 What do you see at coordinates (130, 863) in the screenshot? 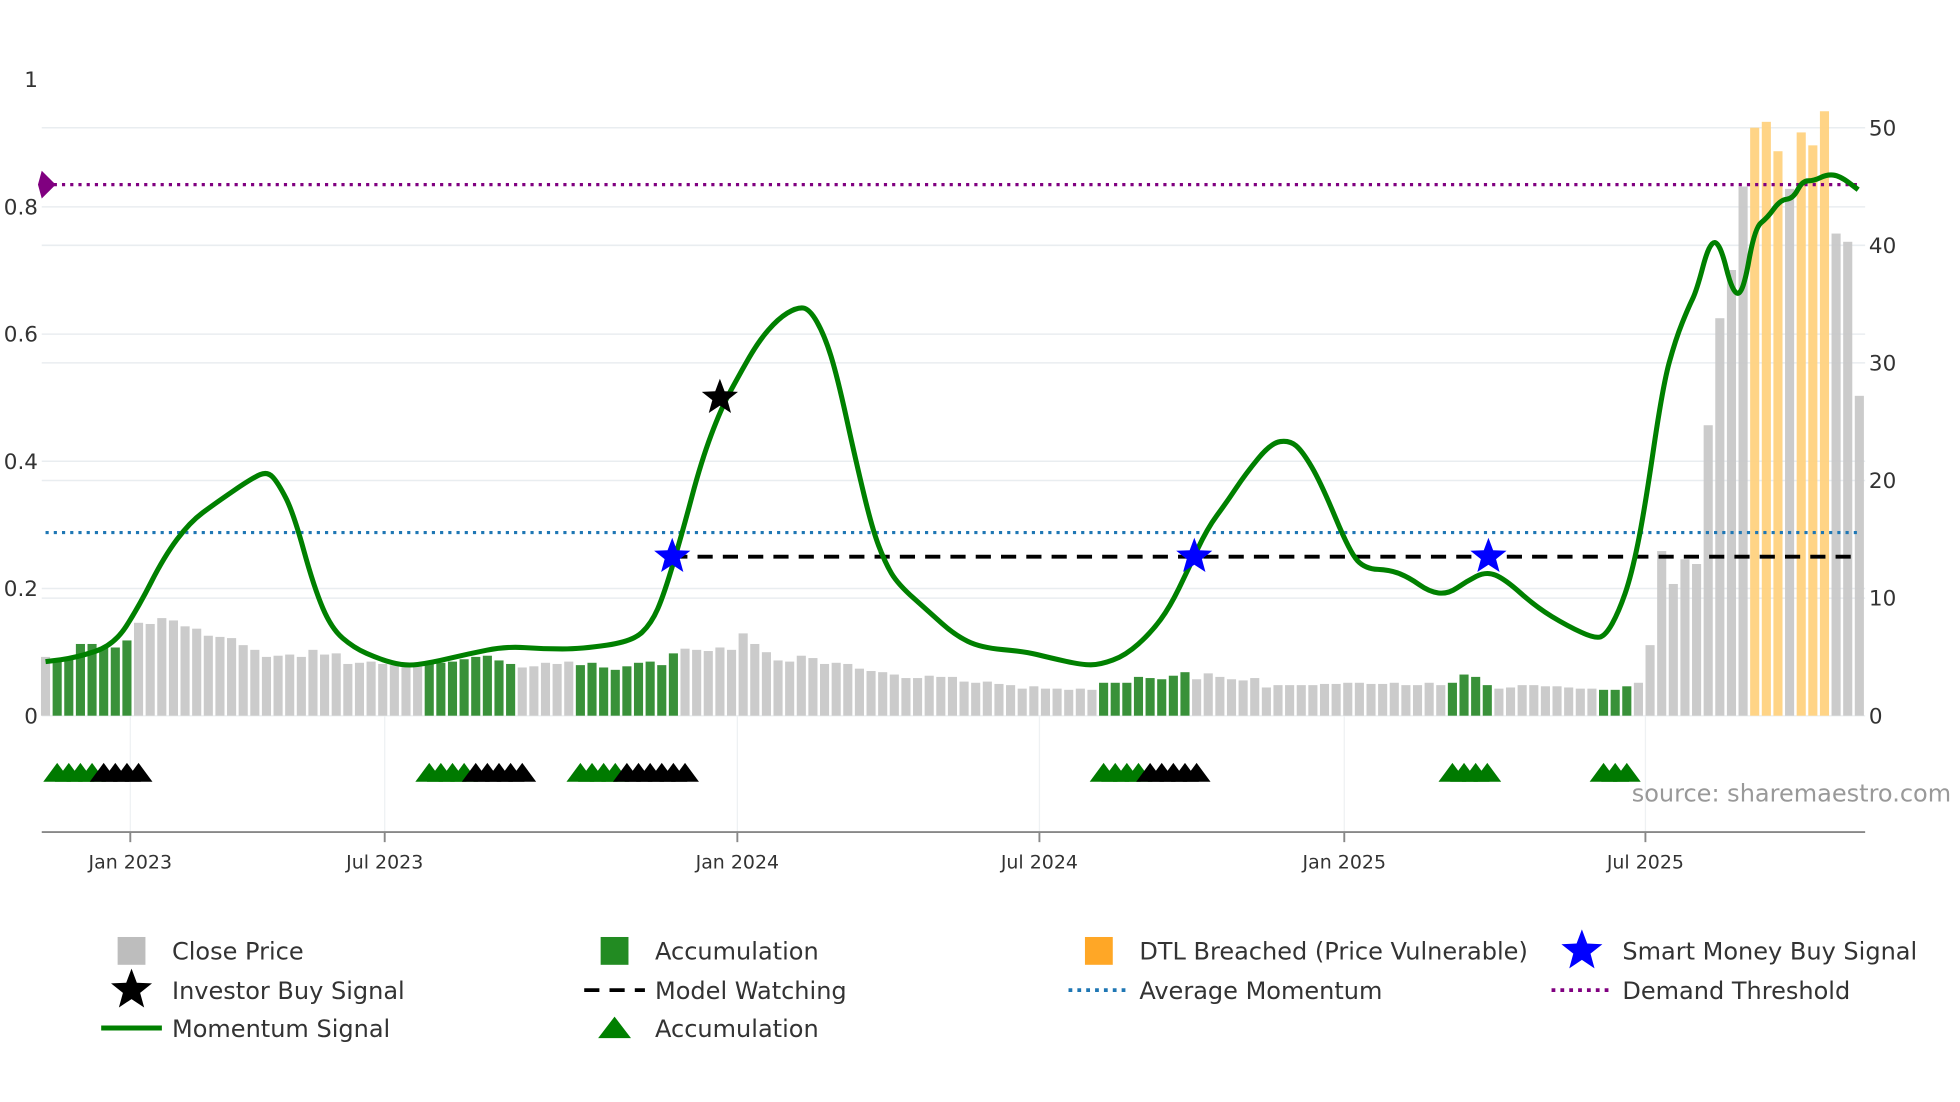
I see `x-axis-tick-label: Jan 2023` at bounding box center [130, 863].